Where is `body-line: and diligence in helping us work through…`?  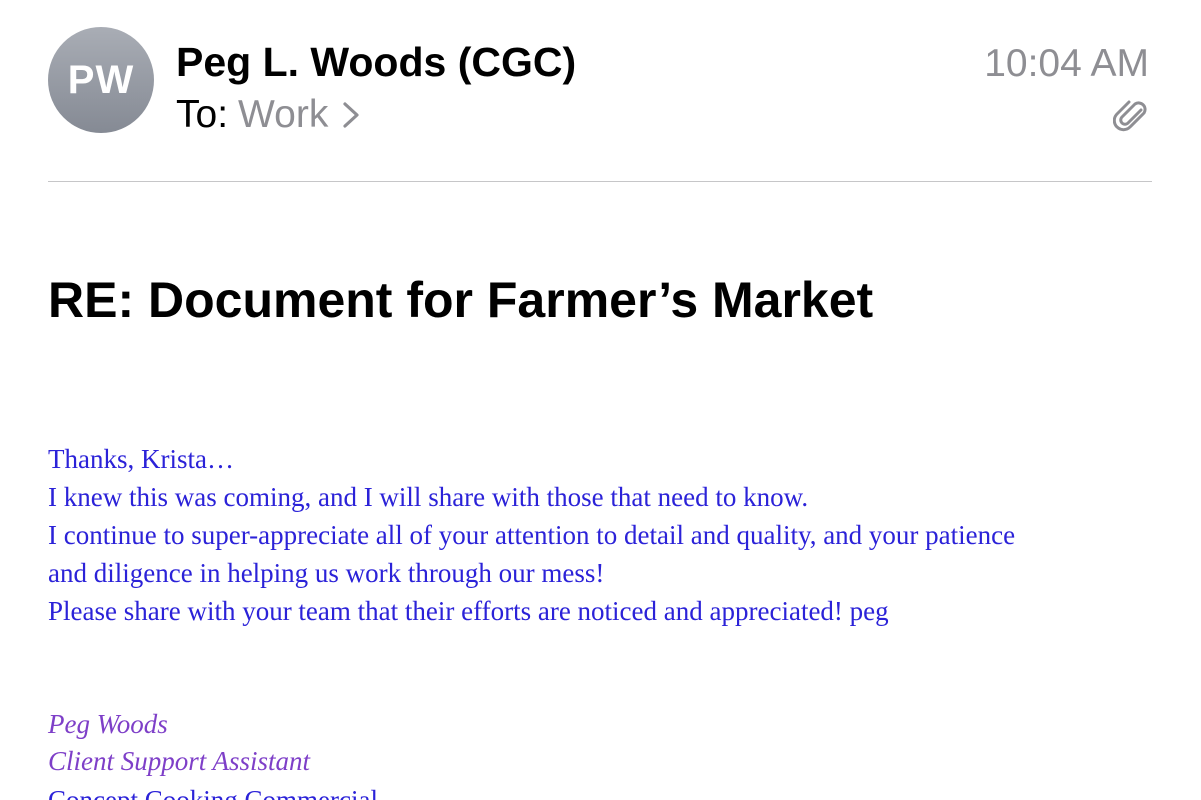 body-line: and diligence in helping us work through… is located at coordinates (326, 573).